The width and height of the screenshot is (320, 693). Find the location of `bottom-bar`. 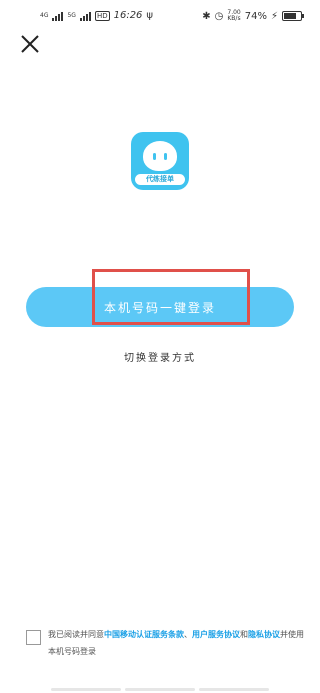

bottom-bar is located at coordinates (160, 690).